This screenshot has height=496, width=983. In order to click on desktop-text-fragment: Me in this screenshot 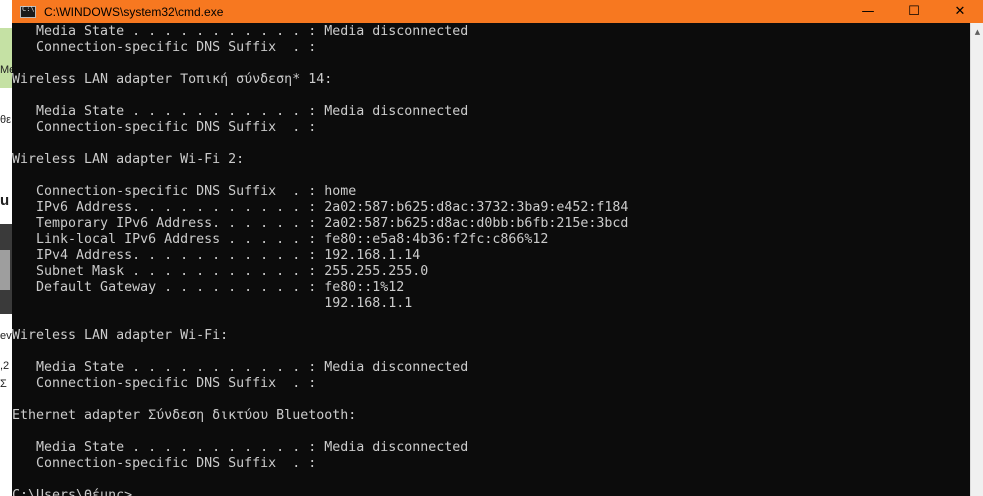, I will do `click(6, 70)`.